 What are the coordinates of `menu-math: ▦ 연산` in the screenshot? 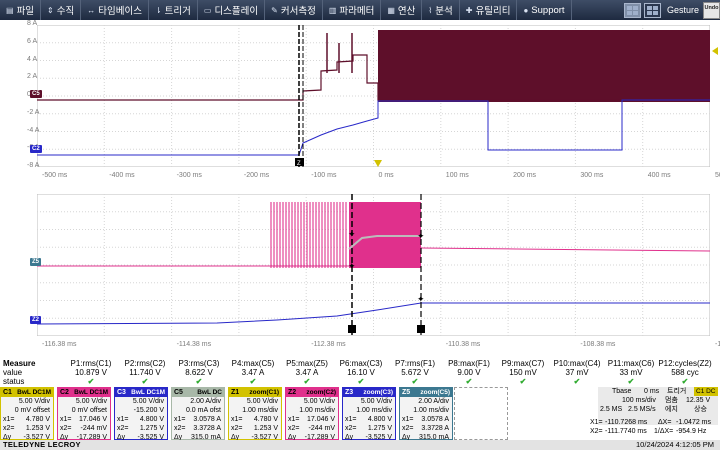 It's located at (402, 10).